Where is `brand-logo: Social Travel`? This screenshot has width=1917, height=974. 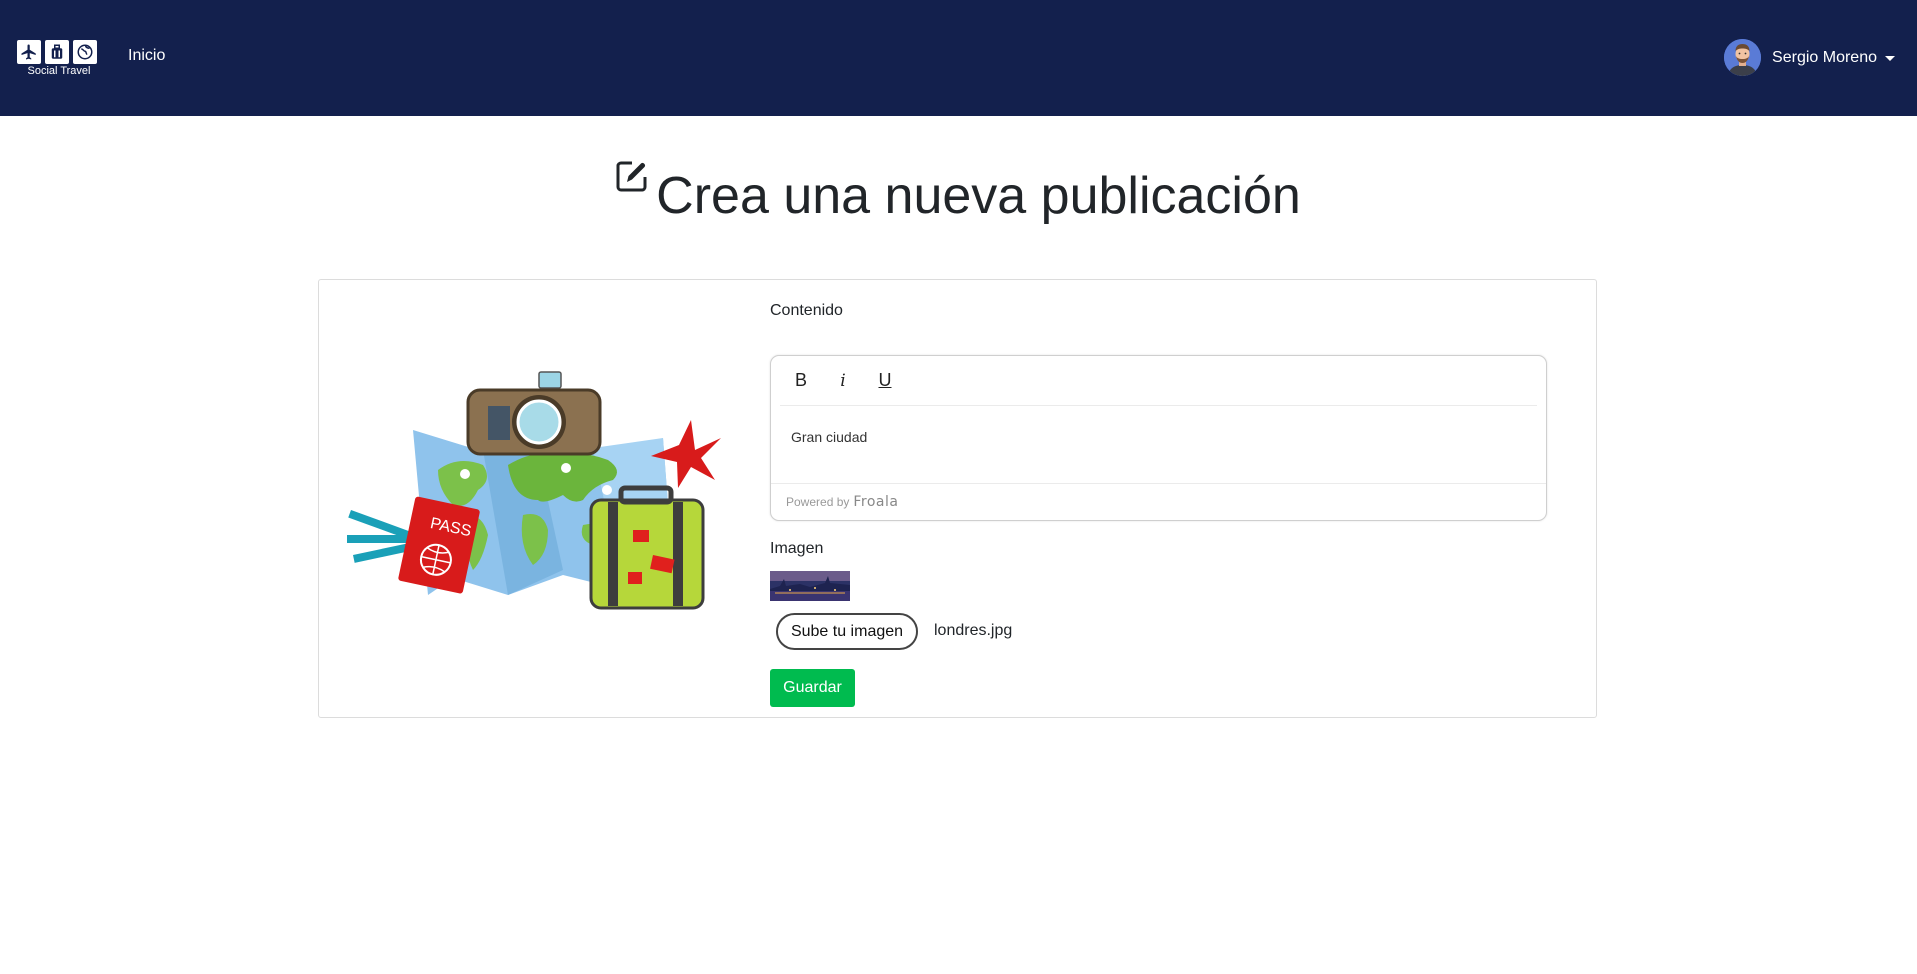 brand-logo: Social Travel is located at coordinates (59, 59).